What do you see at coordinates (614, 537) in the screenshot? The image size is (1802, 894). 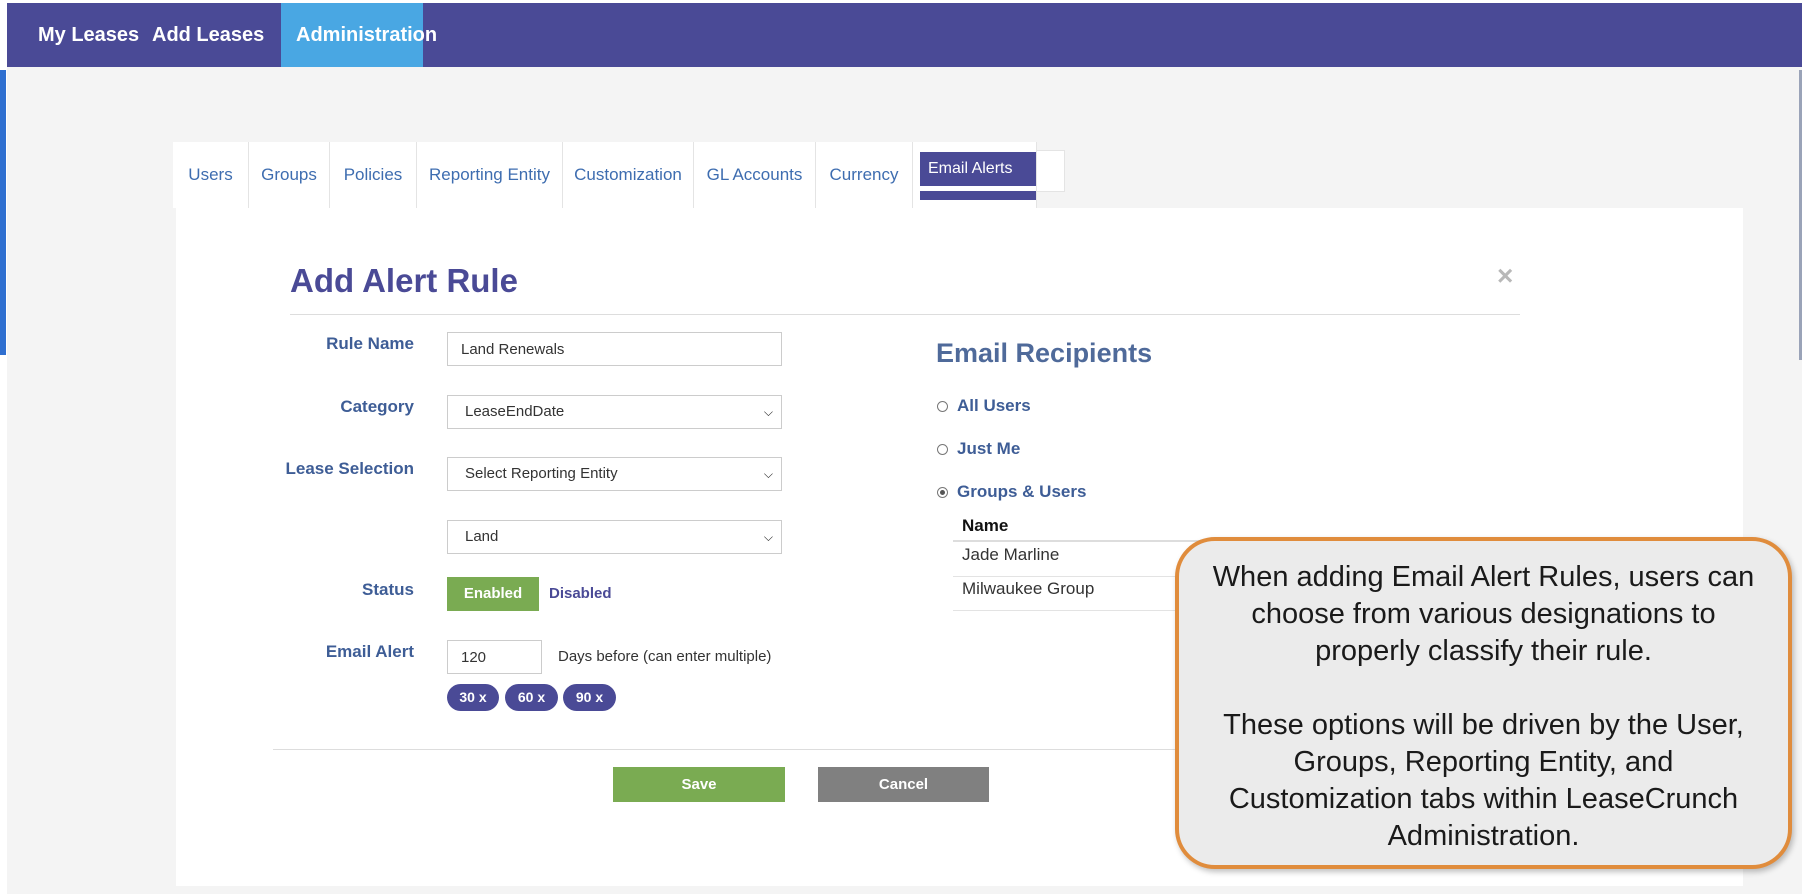 I see `lease-subselection-select: Land ⌵` at bounding box center [614, 537].